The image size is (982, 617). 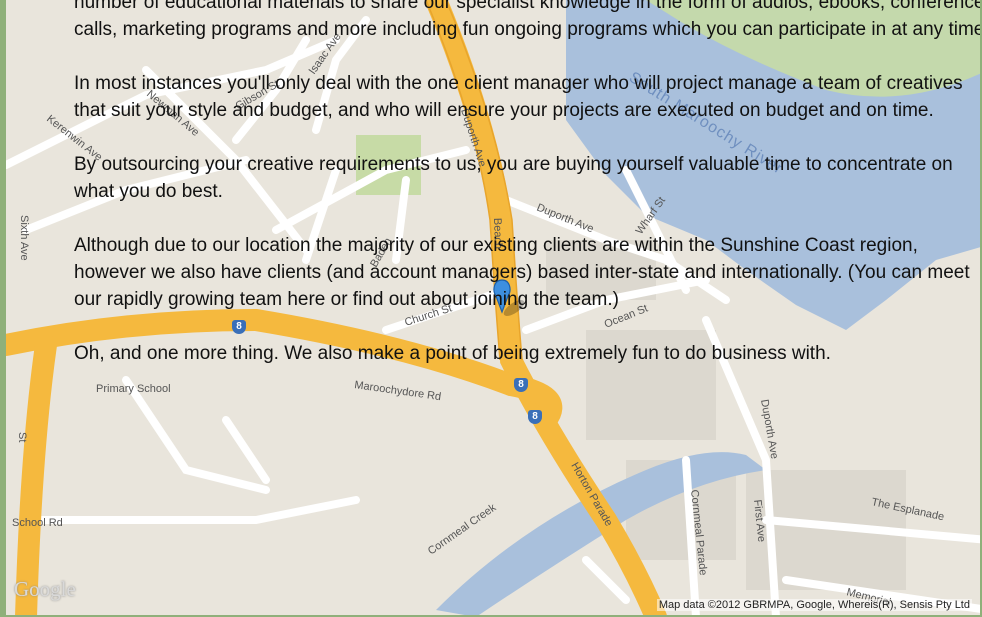 I want to click on google-logo: Google, so click(x=45, y=589).